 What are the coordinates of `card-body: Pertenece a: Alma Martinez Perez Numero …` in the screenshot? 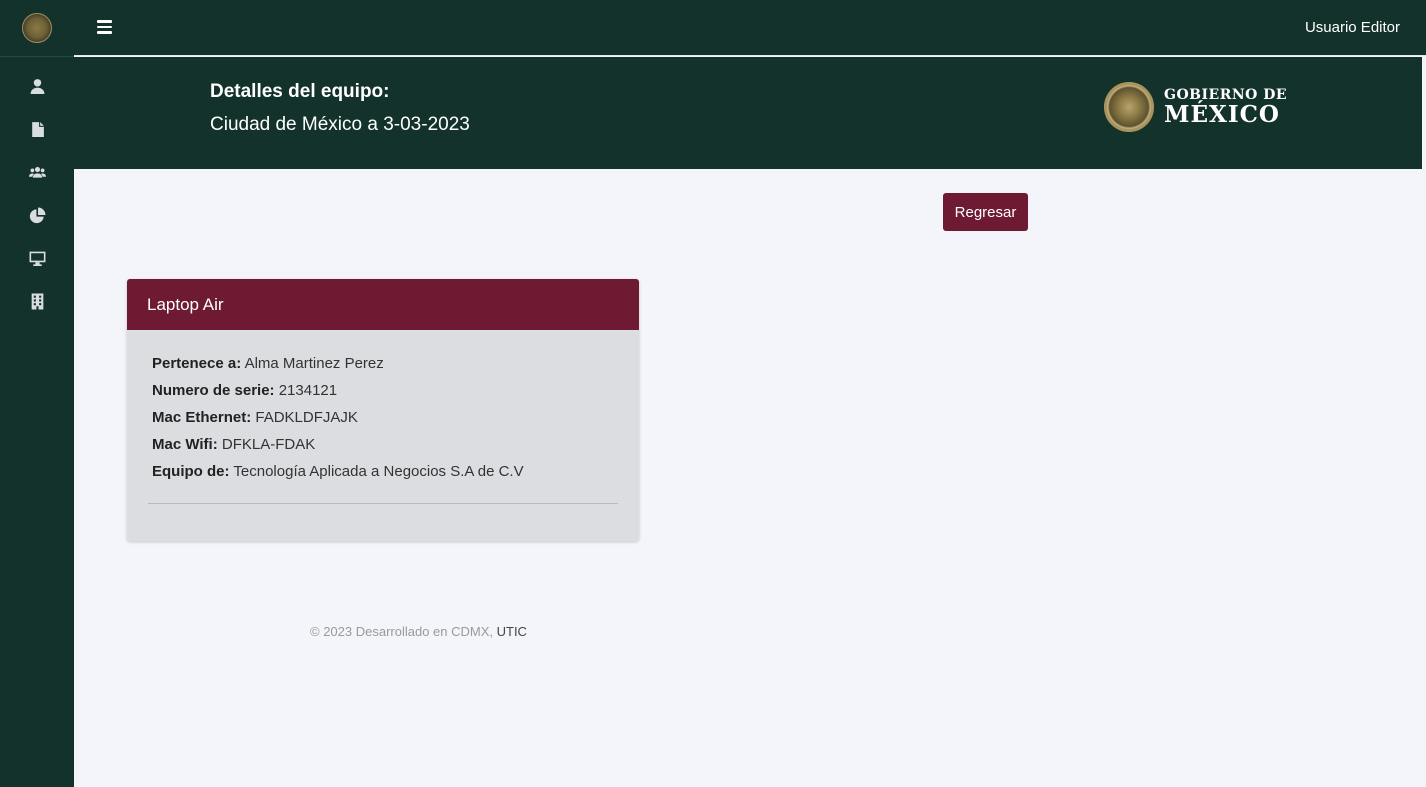 It's located at (383, 407).